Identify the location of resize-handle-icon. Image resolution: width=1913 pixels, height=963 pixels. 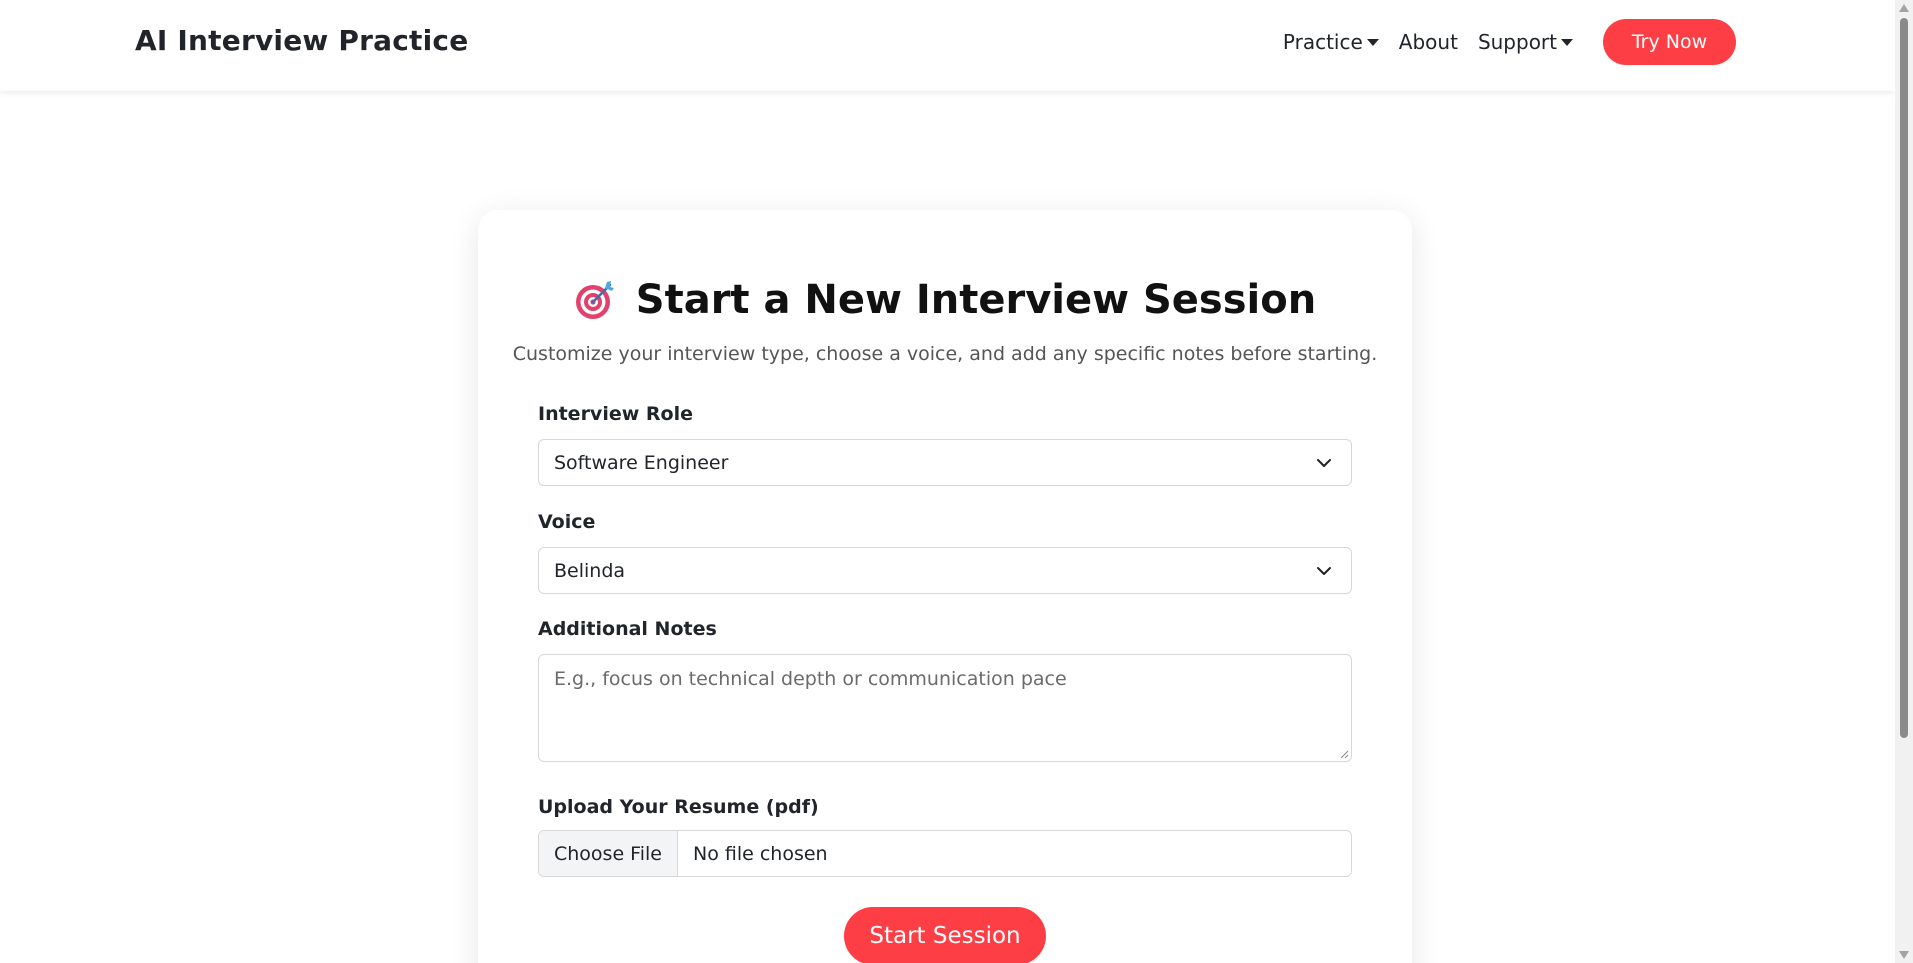
(1344, 754).